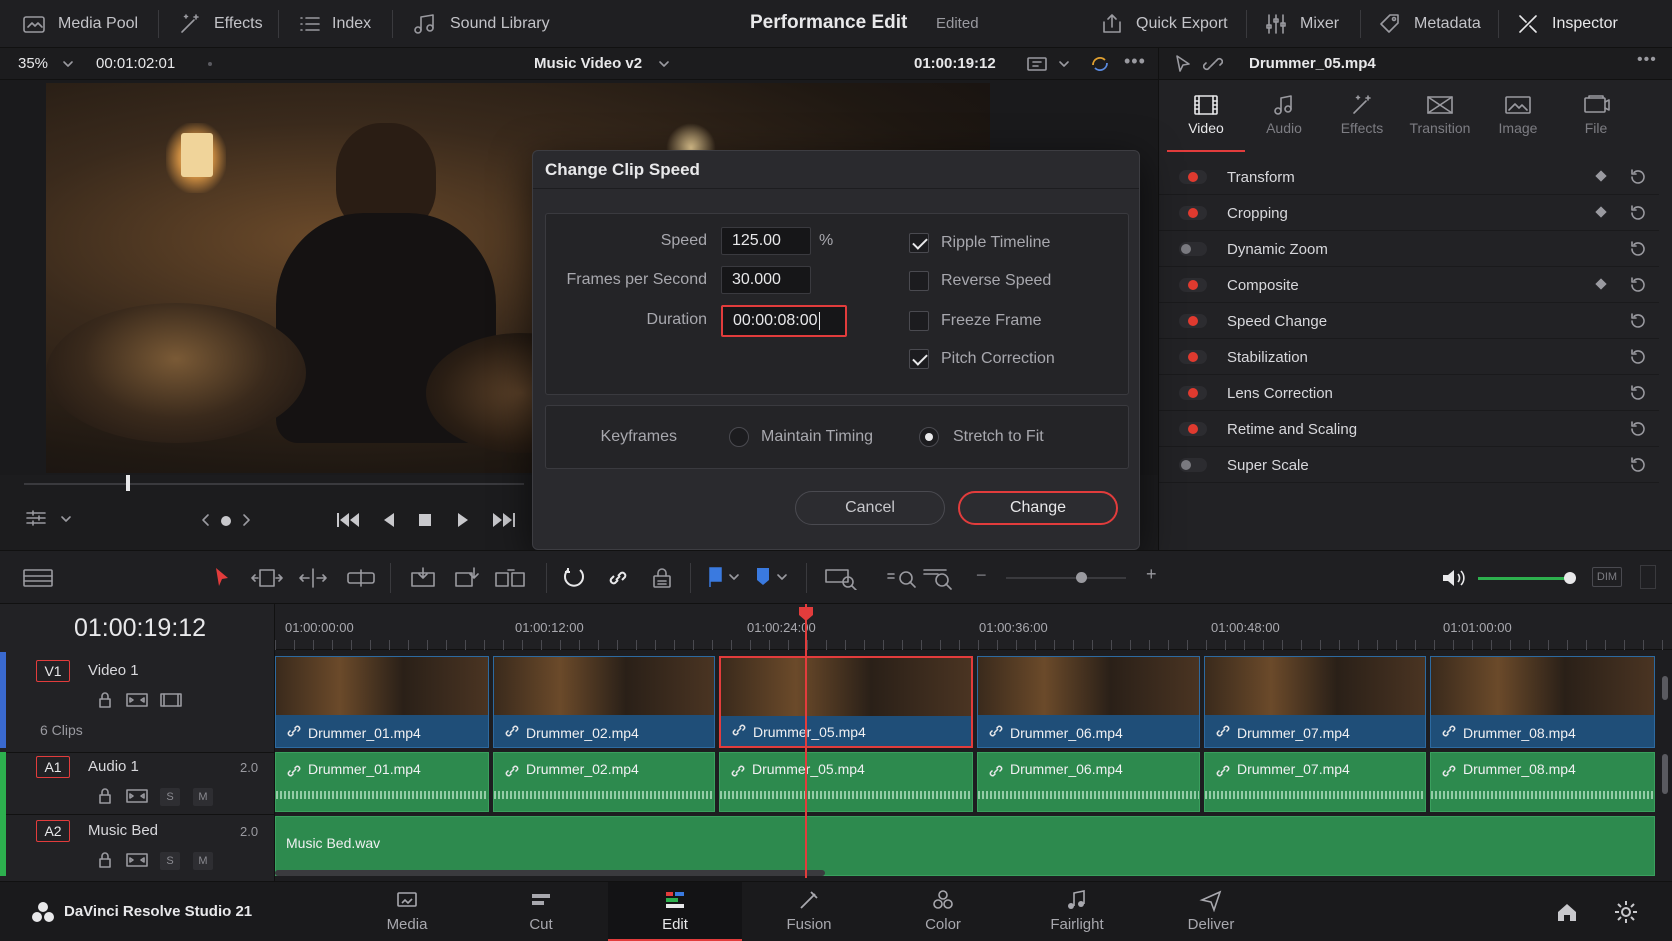 This screenshot has height=941, width=1672. I want to click on audio-clip: Drummer_02.mp4, so click(604, 782).